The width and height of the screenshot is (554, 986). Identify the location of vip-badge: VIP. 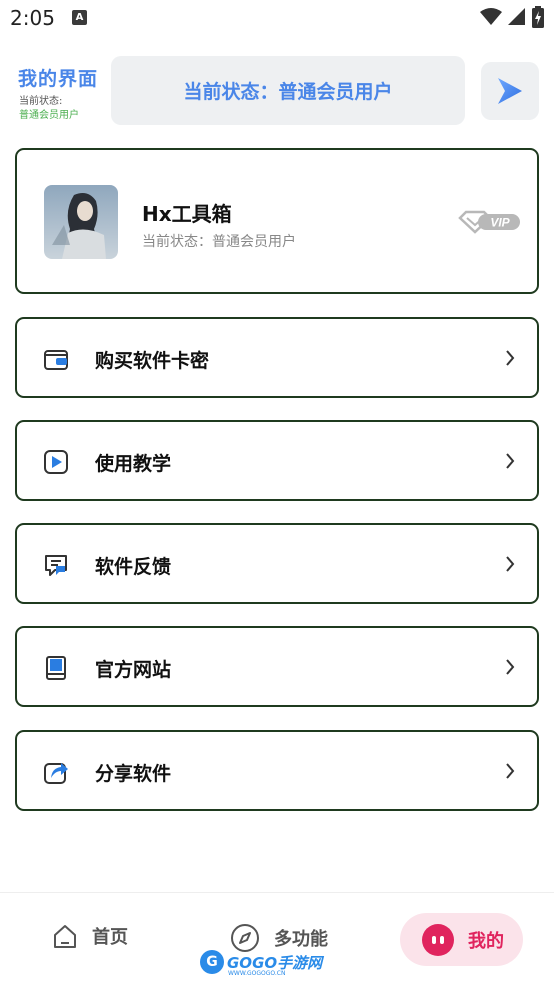
(490, 224).